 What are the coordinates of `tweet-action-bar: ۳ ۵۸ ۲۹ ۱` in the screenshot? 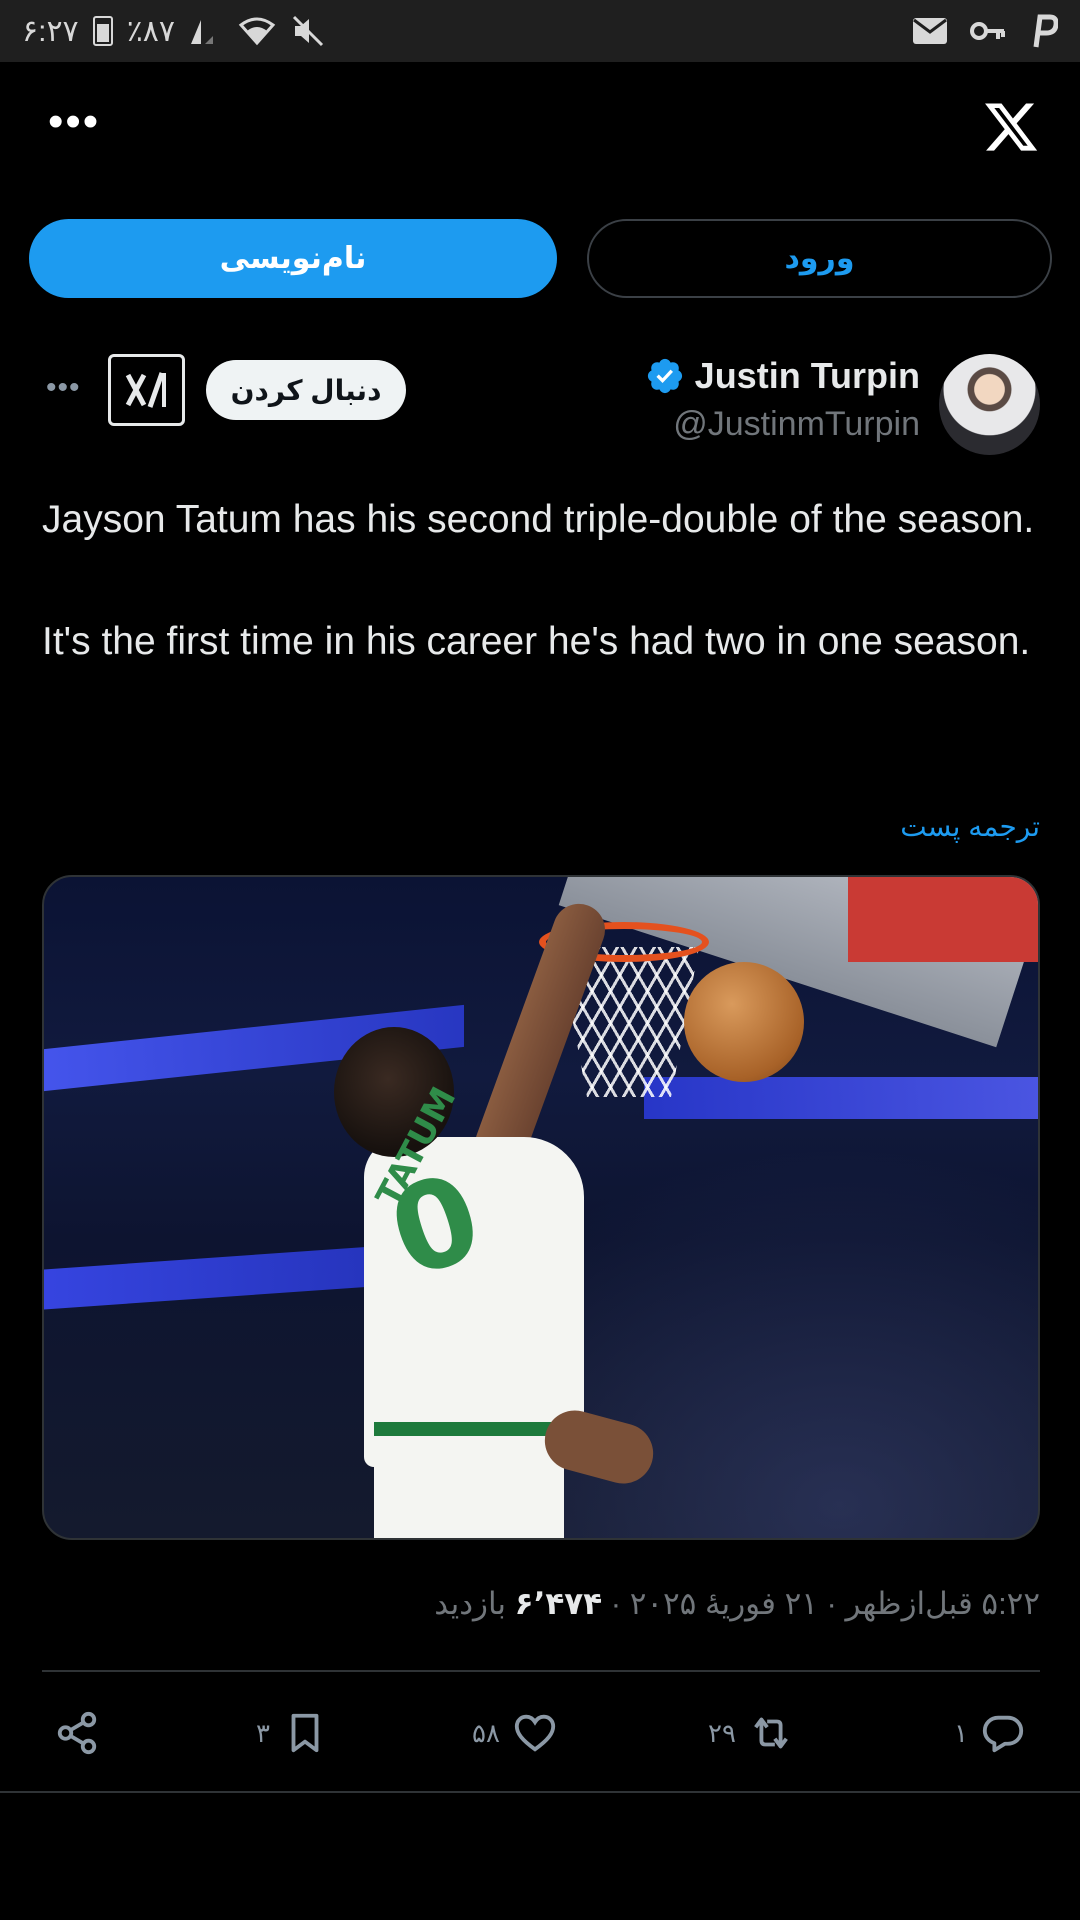 It's located at (541, 1733).